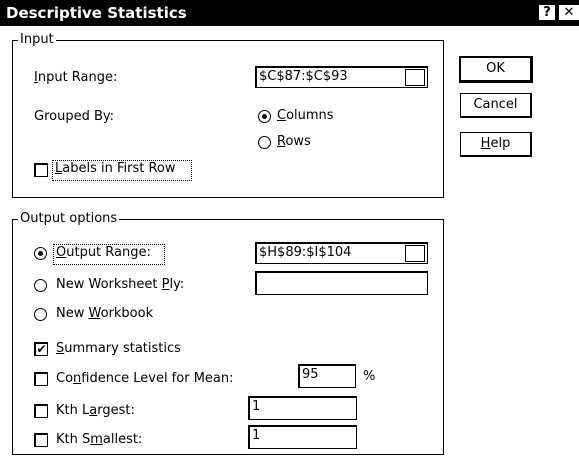 This screenshot has height=459, width=579. Describe the element at coordinates (305, 252) in the screenshot. I see `output-range-value: $H$89:$I$104` at that location.